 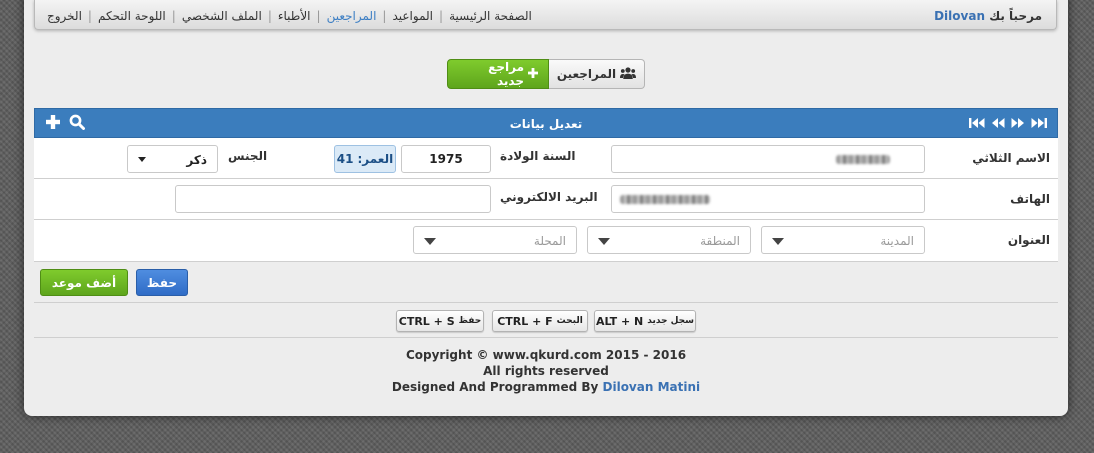 I want to click on age-label: العمر:, so click(x=375, y=159).